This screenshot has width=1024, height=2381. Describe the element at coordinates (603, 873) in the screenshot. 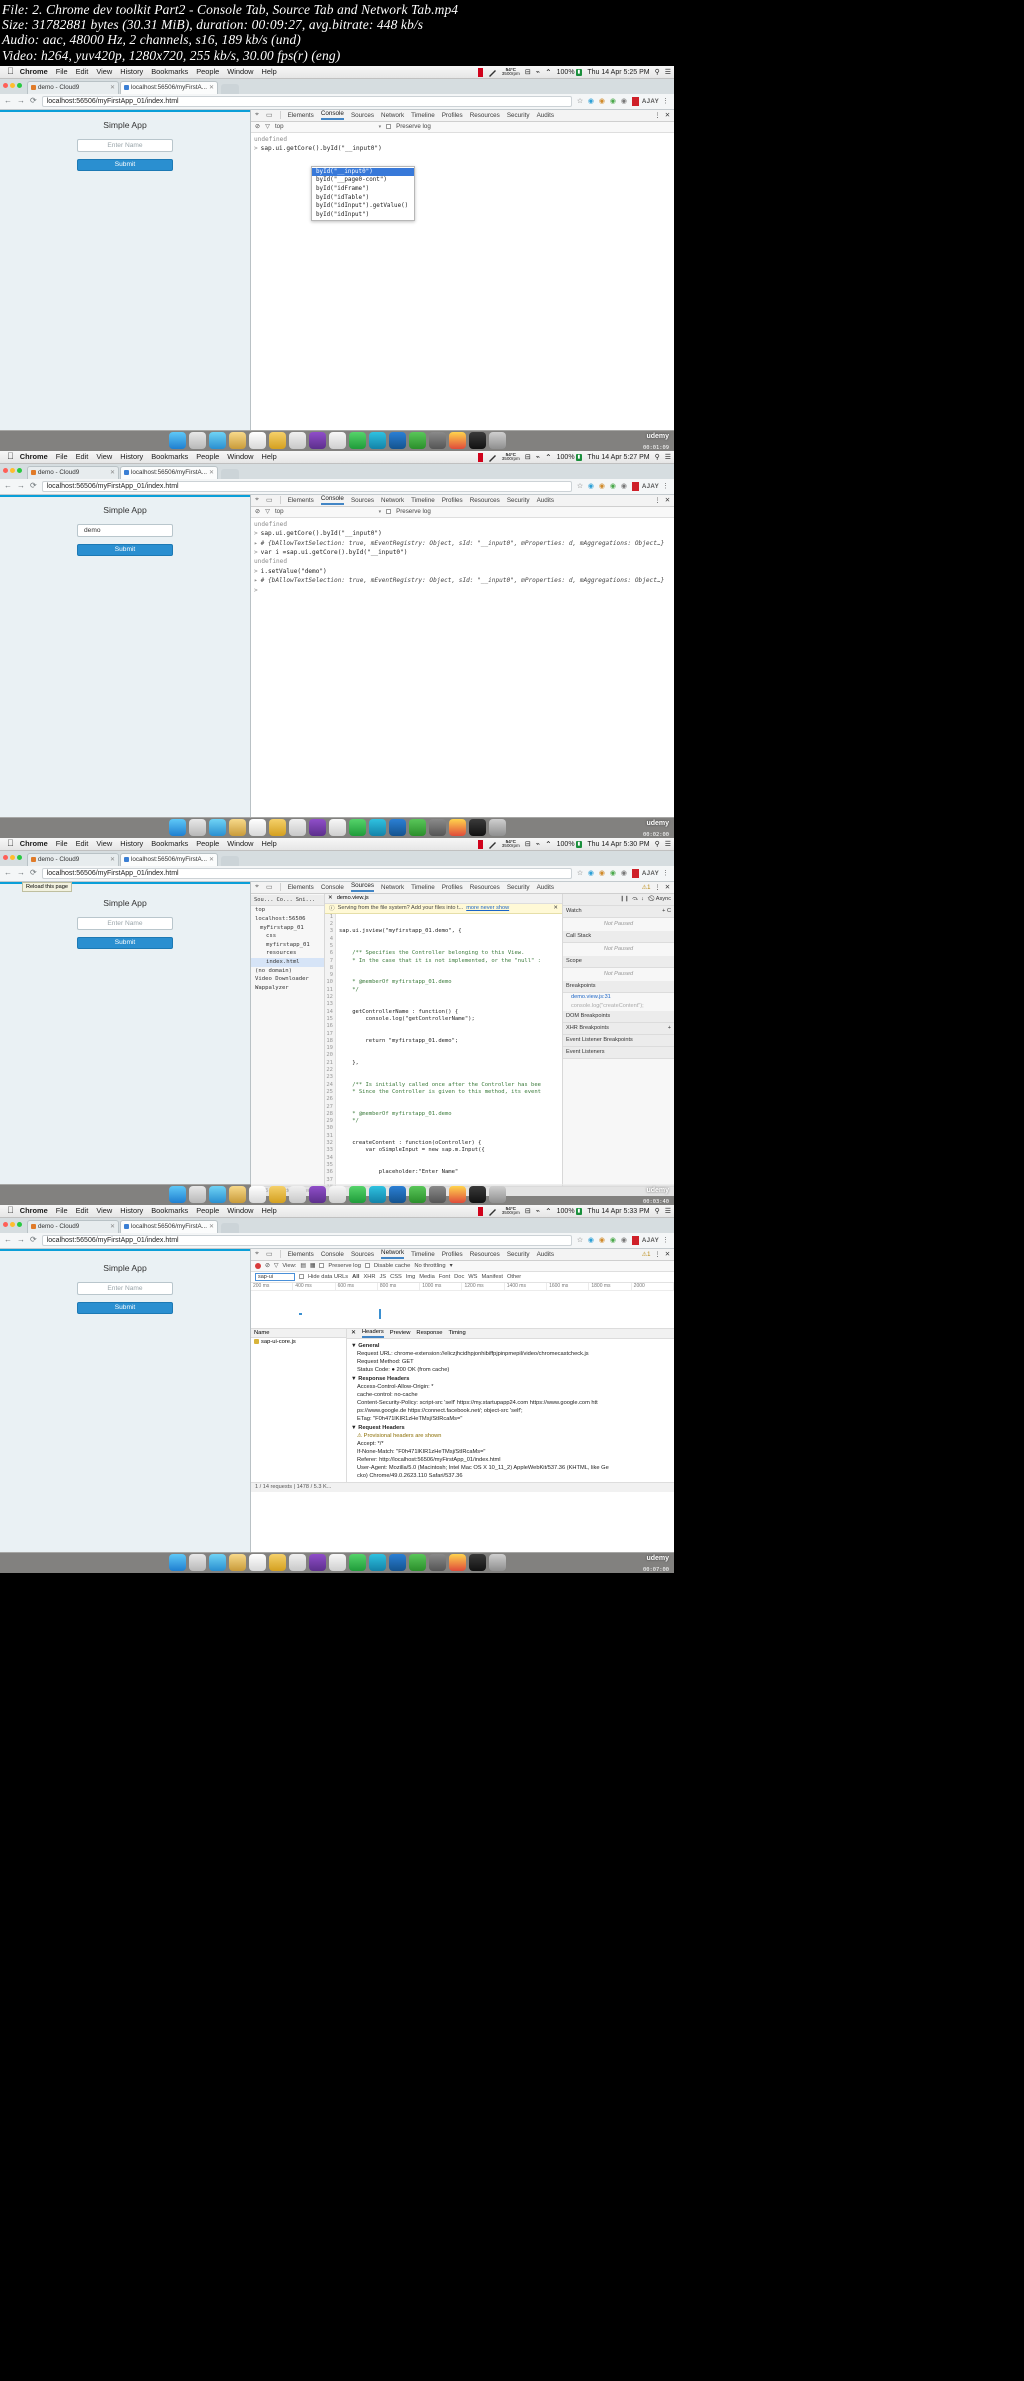

I see `extension-icon-2: ◉` at that location.